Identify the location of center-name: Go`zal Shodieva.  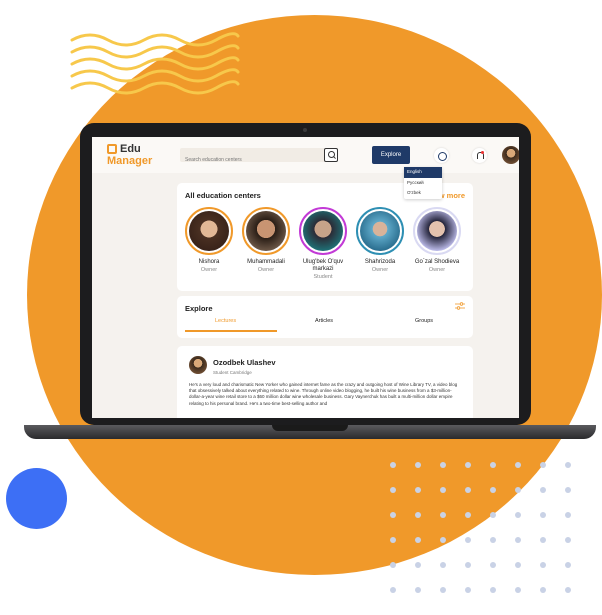
(437, 262).